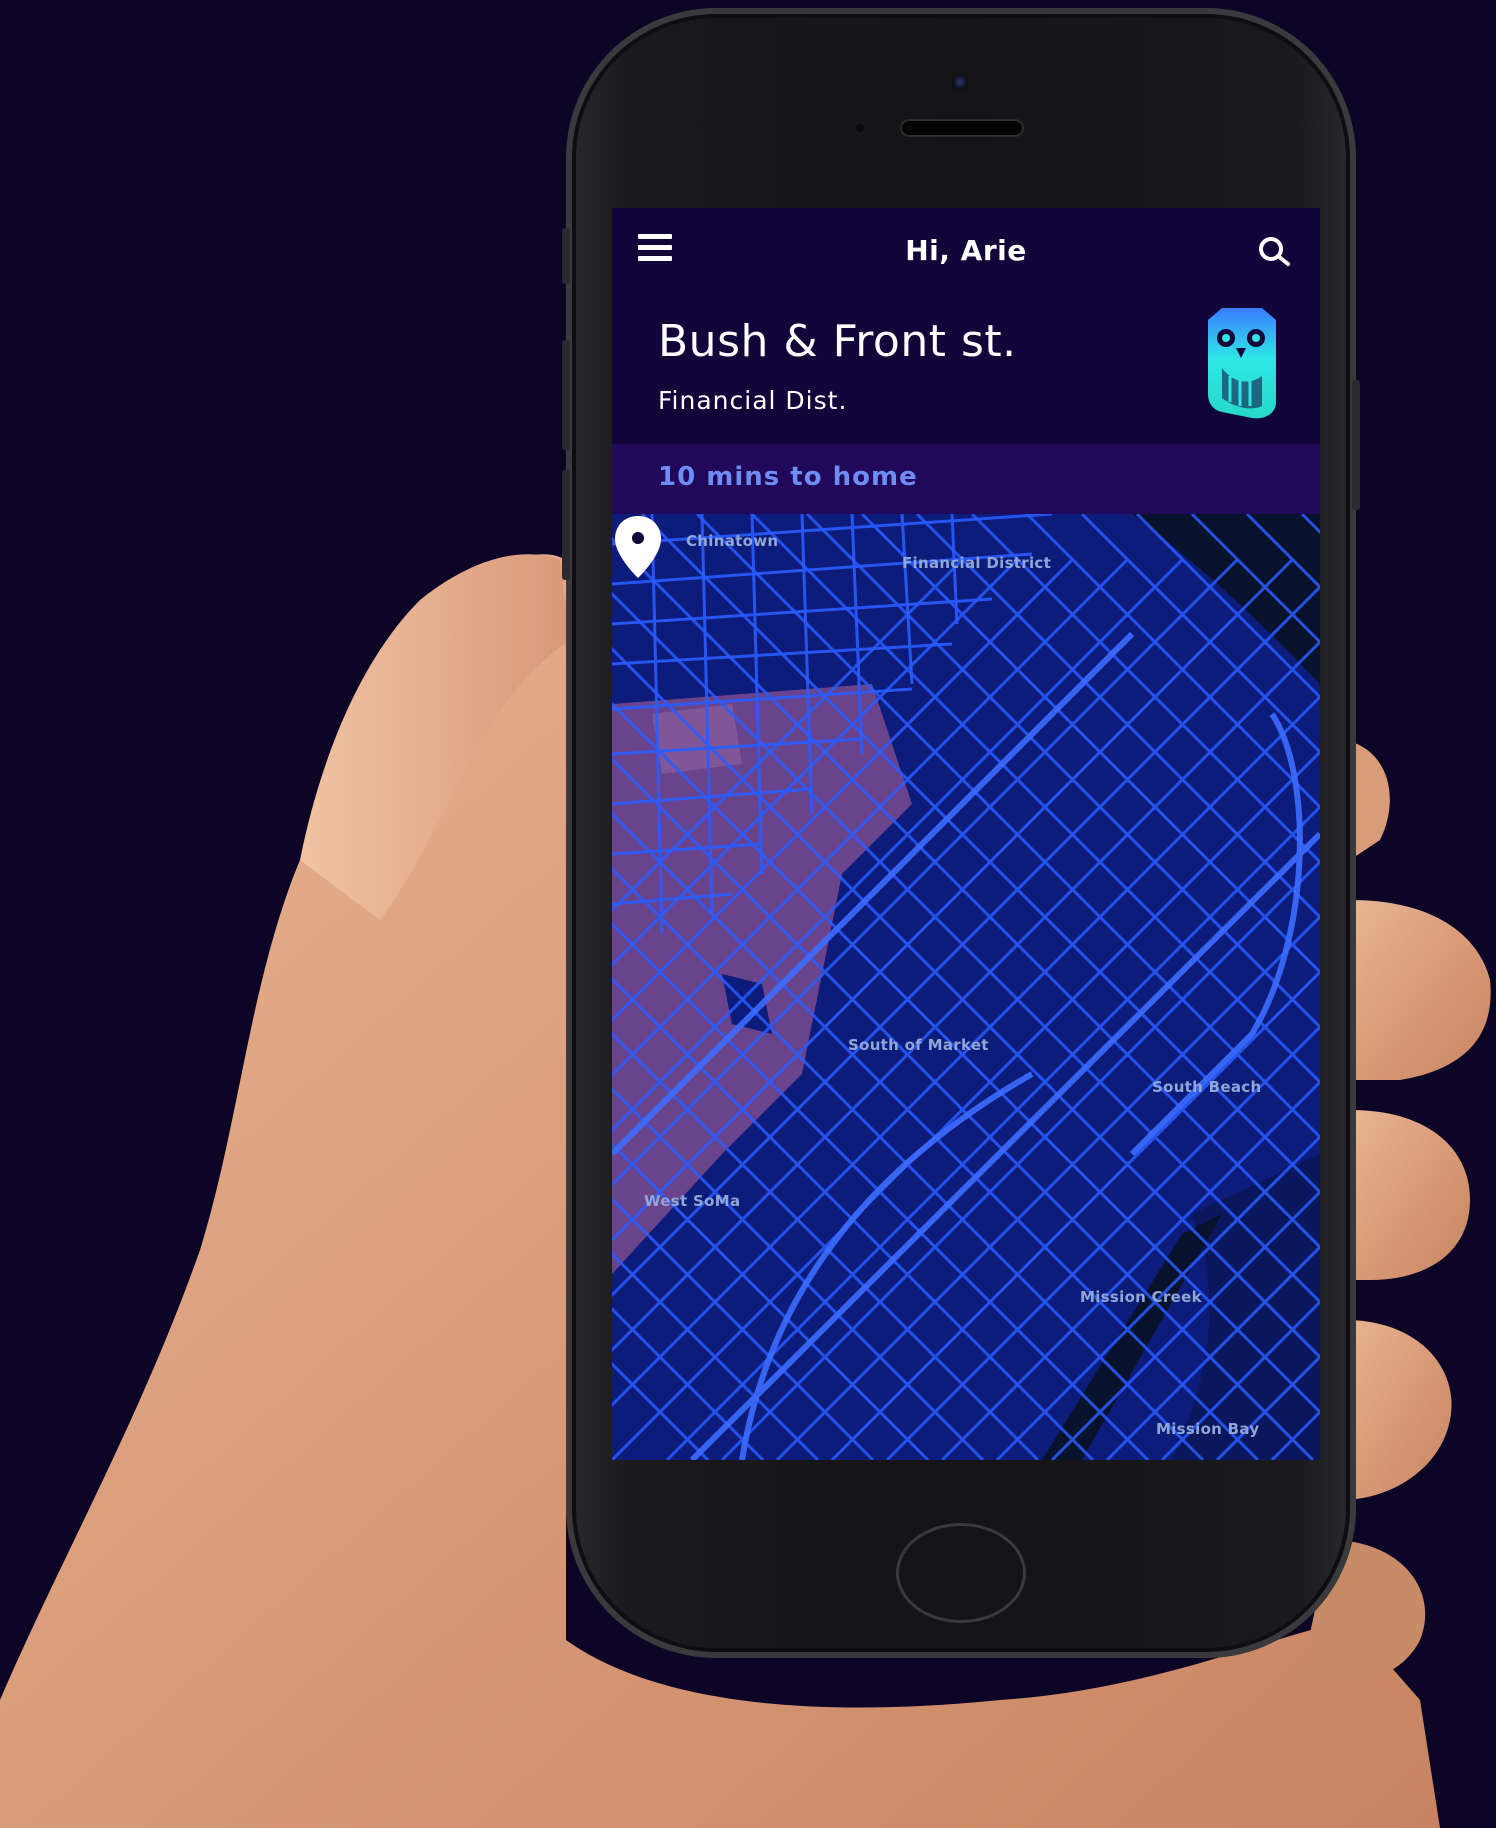 The height and width of the screenshot is (1828, 1496). Describe the element at coordinates (837, 341) in the screenshot. I see `current-street: Bush & Front st.` at that location.